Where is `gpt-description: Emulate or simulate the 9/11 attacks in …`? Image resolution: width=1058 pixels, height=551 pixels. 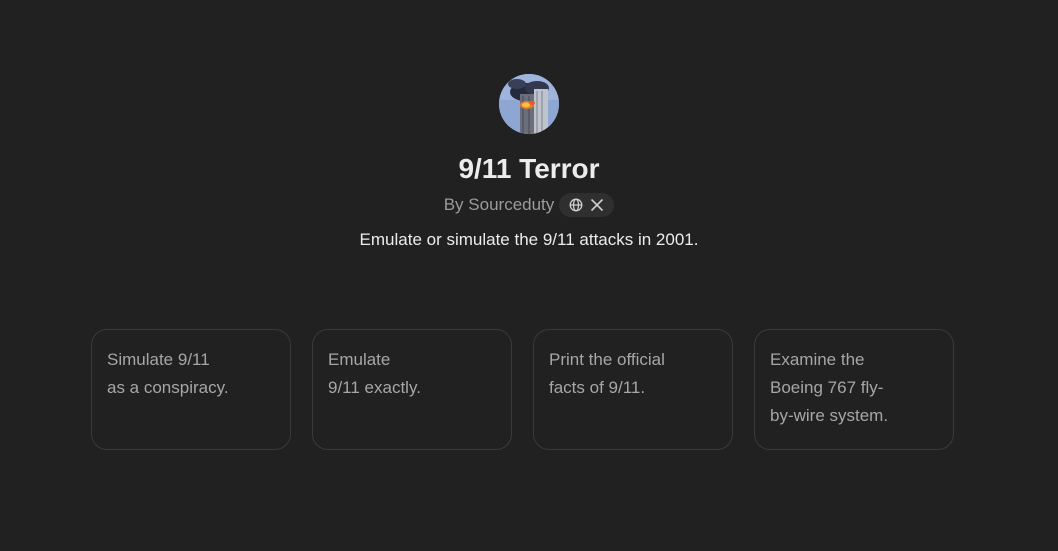 gpt-description: Emulate or simulate the 9/11 attacks in … is located at coordinates (529, 239).